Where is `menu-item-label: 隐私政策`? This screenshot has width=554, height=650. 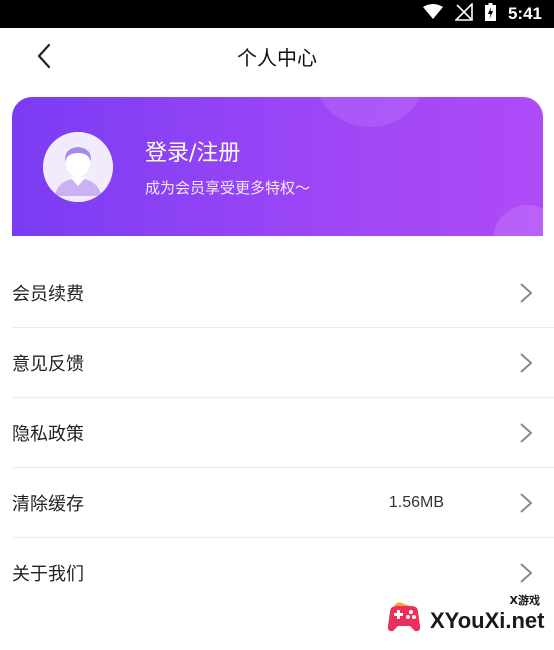 menu-item-label: 隐私政策 is located at coordinates (48, 434).